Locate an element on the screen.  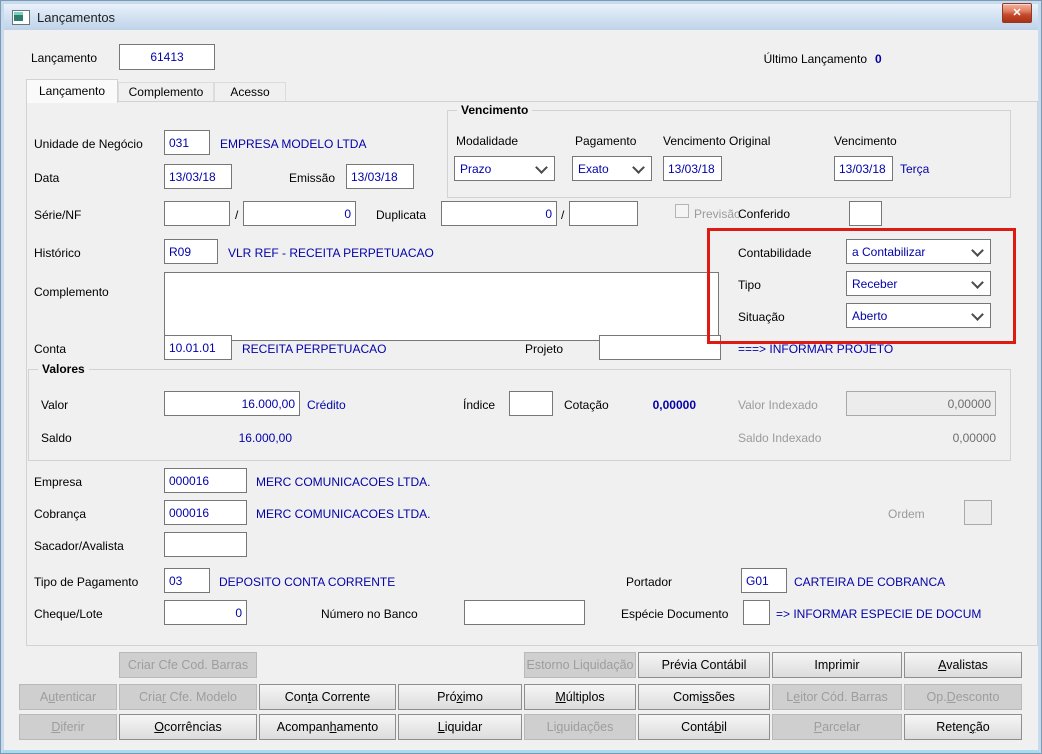
valor-indexado-label: Valor Indexado is located at coordinates (778, 405).